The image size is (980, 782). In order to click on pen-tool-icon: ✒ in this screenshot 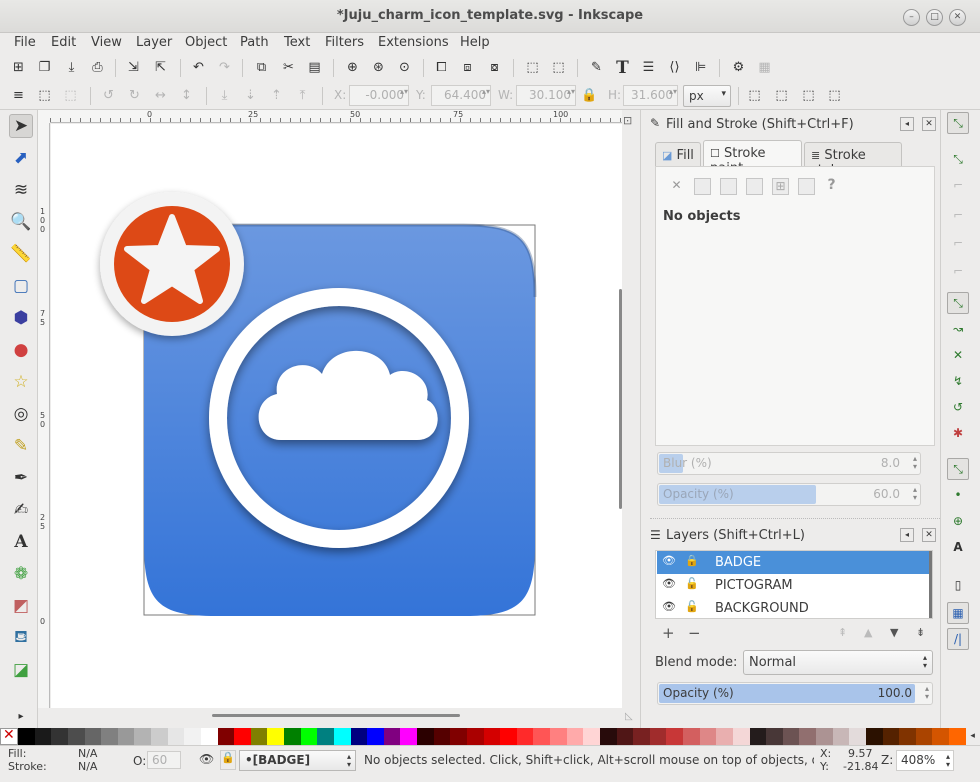, I will do `click(21, 478)`.